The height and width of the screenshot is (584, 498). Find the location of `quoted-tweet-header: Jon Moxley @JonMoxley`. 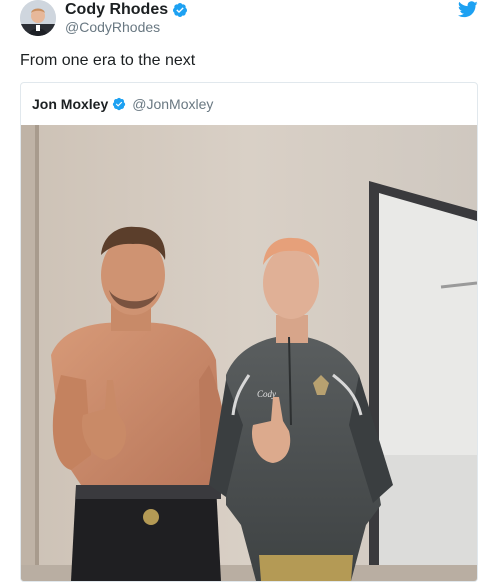

quoted-tweet-header: Jon Moxley @JonMoxley is located at coordinates (122, 104).